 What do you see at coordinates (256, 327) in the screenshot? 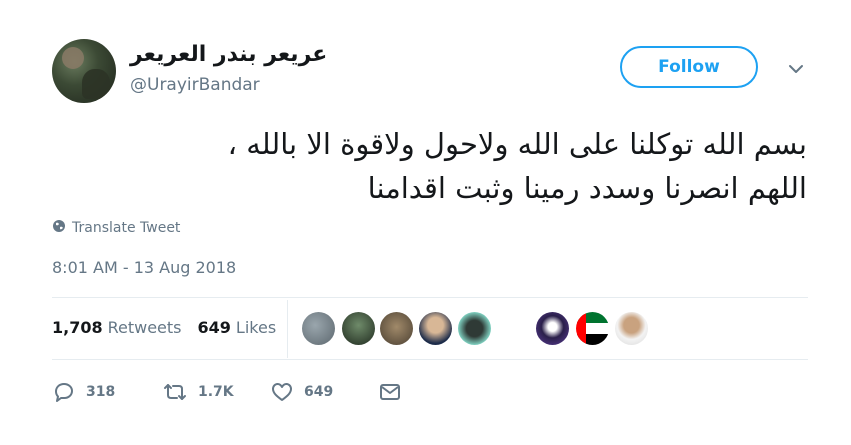
I see `likes-label: Likes` at bounding box center [256, 327].